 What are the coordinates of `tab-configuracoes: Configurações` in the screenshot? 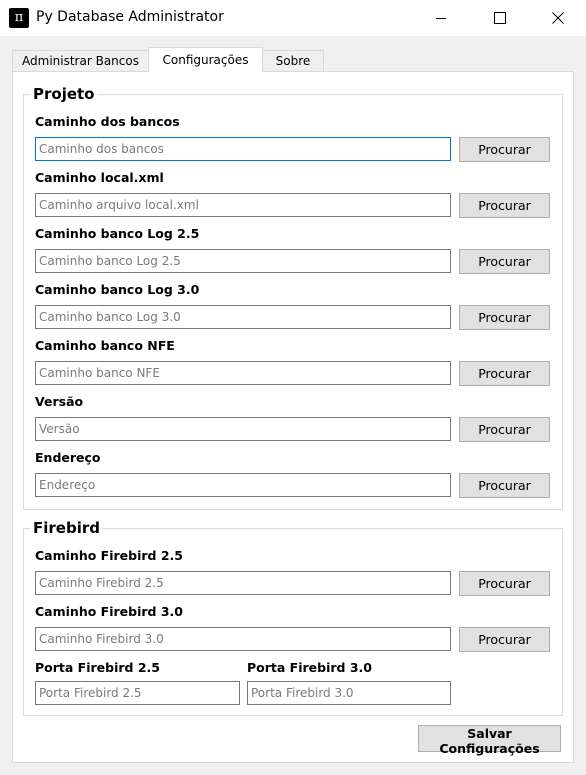 It's located at (205, 59).